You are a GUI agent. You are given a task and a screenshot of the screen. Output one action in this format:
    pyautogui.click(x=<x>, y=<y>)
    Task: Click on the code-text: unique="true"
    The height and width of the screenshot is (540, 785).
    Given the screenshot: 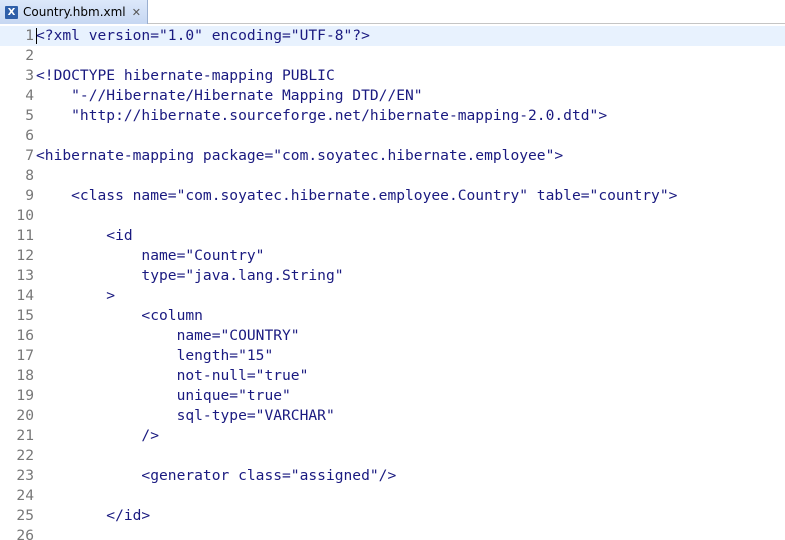 What is the action you would take?
    pyautogui.click(x=163, y=396)
    